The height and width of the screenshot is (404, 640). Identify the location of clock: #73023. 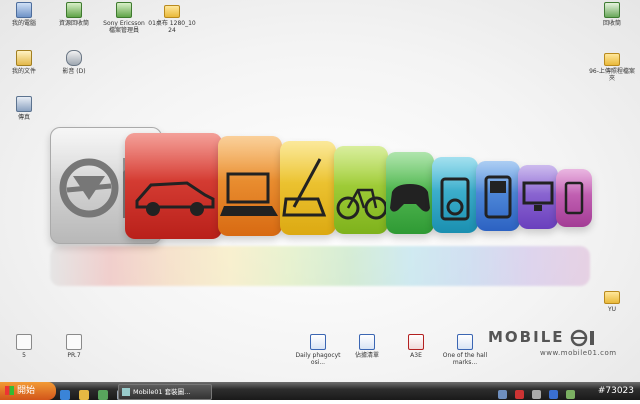
(616, 391).